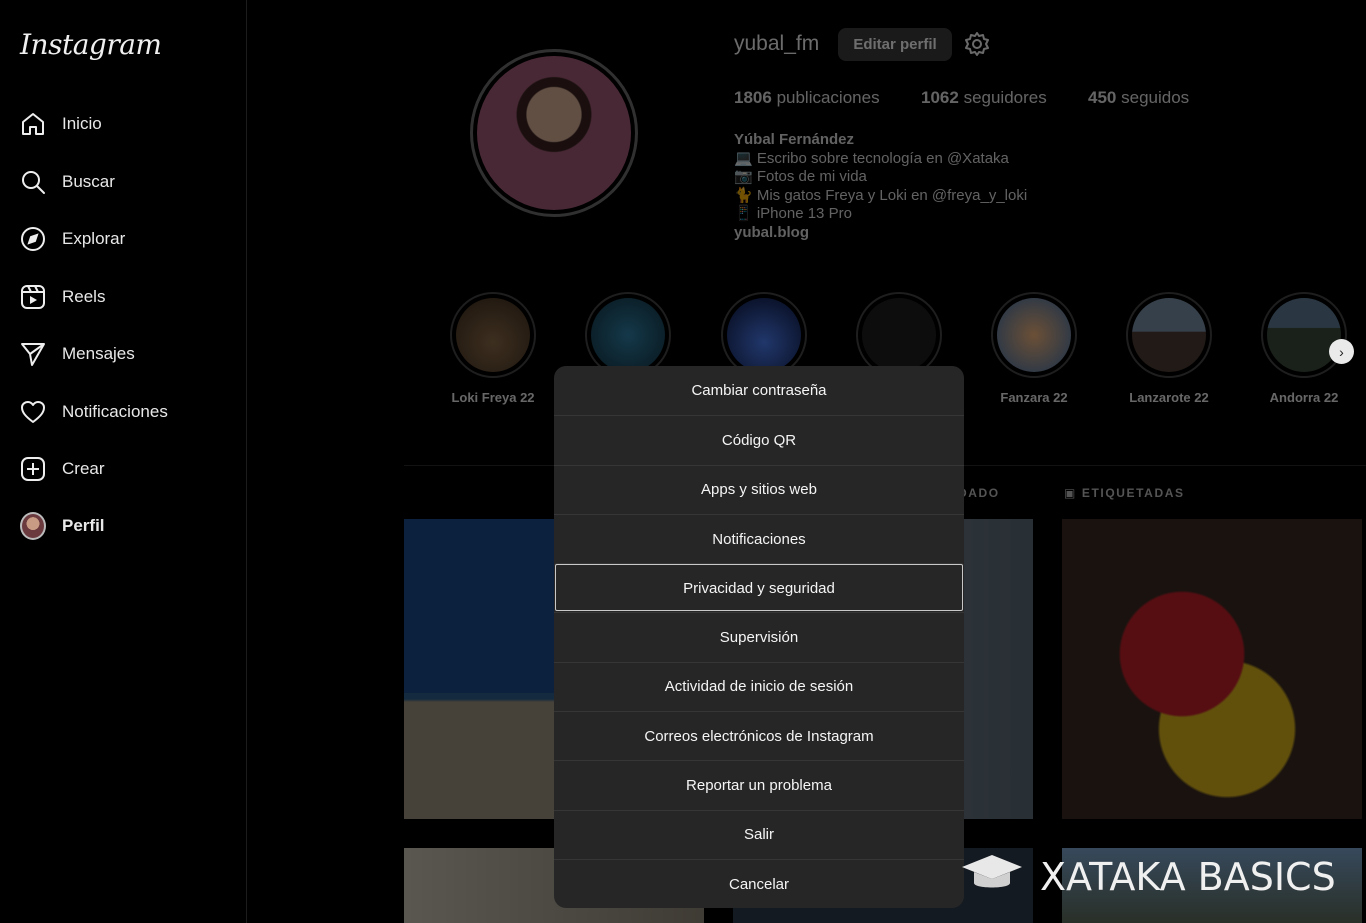 This screenshot has height=923, width=1366. I want to click on nav-item-explorar: Explorar, so click(125, 239).